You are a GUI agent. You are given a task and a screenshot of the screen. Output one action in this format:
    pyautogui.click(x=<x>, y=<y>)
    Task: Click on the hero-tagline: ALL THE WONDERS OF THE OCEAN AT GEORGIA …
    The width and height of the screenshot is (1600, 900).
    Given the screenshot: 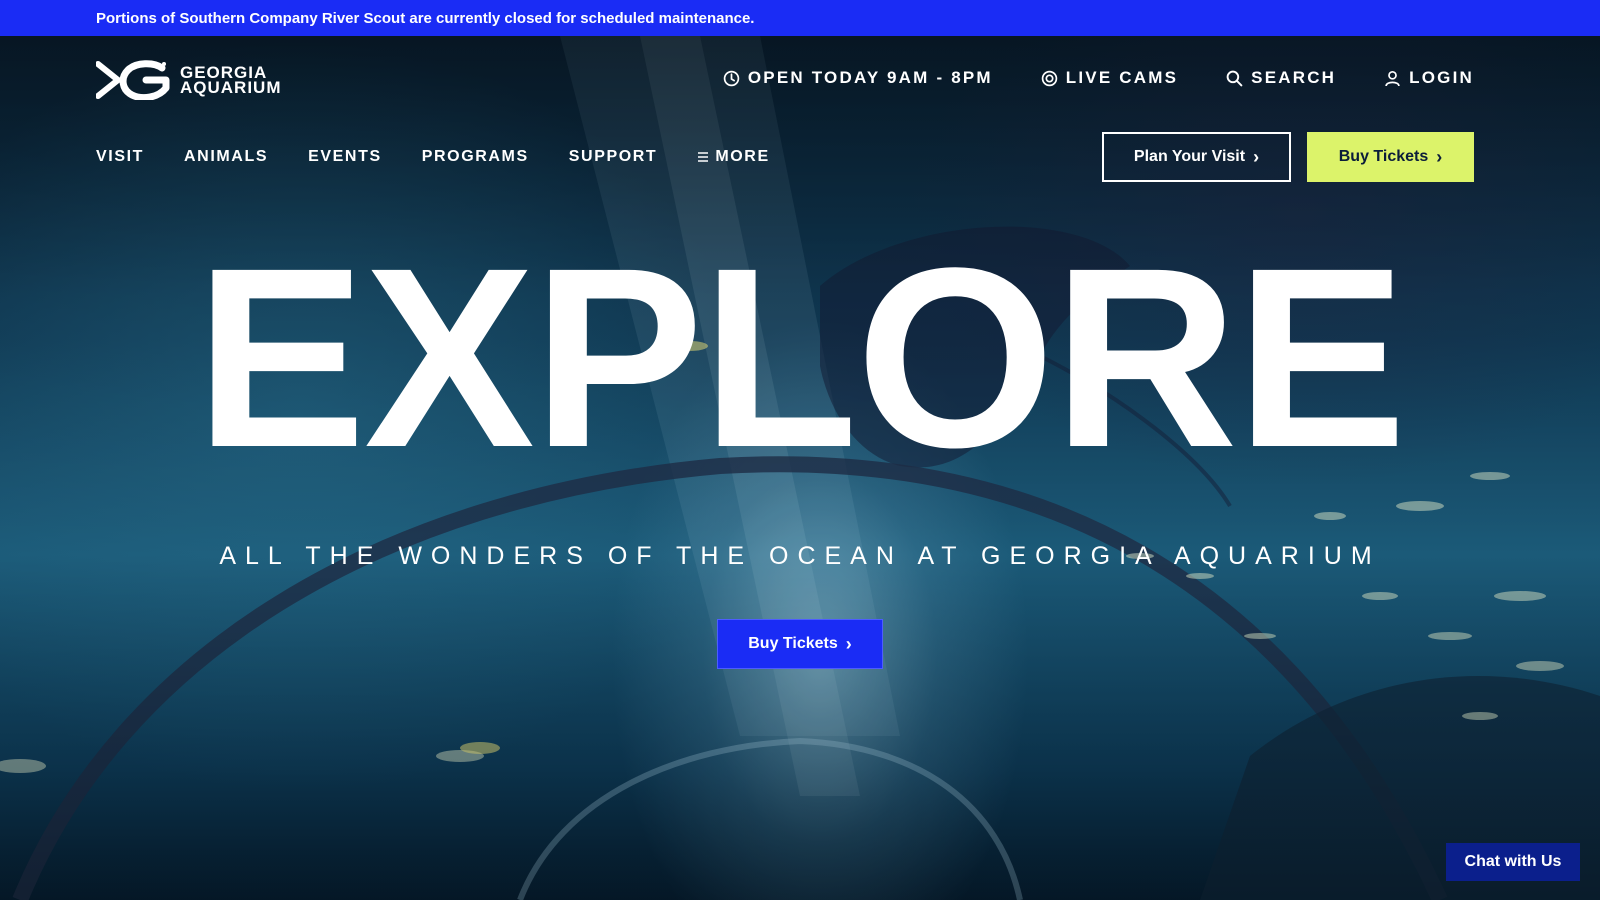 What is the action you would take?
    pyautogui.click(x=800, y=556)
    